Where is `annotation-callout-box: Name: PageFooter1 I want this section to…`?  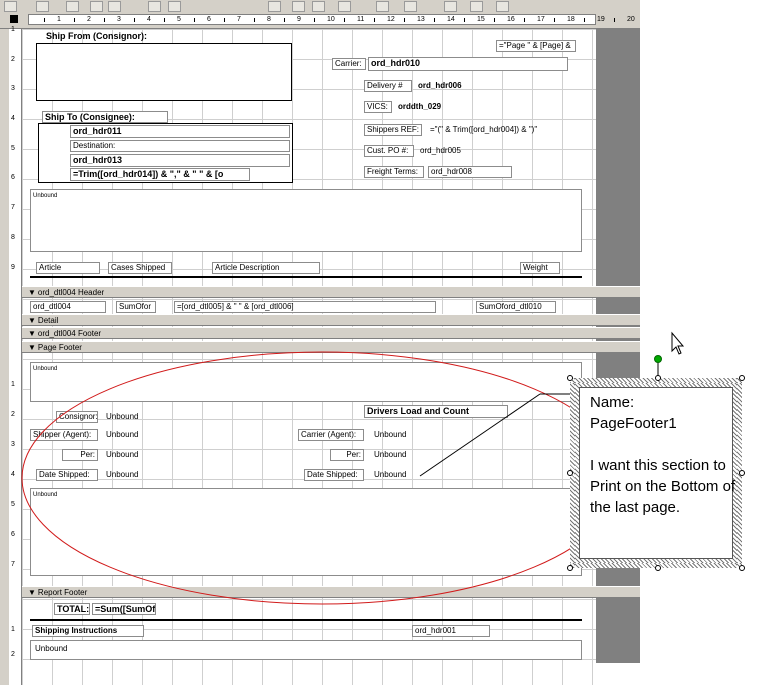
annotation-callout-box: Name: PageFooter1 I want this section to… is located at coordinates (656, 473).